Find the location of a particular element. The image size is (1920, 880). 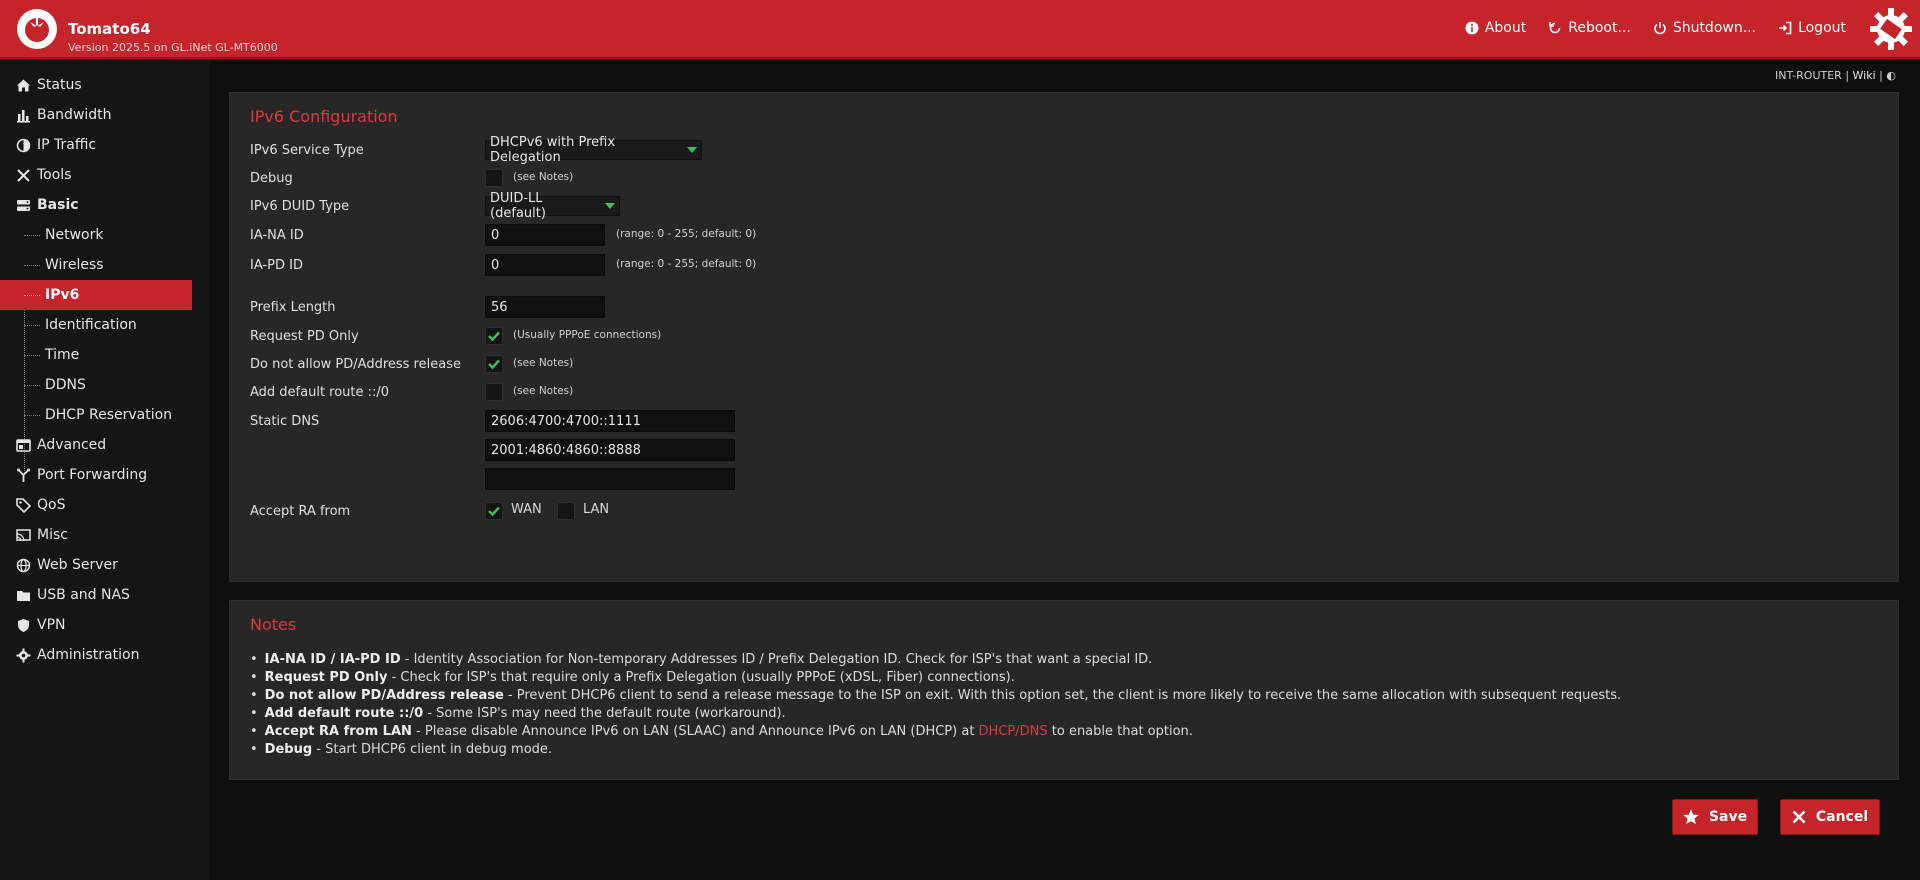

sidebar-subitem-dhcp-reservation: DHCP Reservation is located at coordinates (105, 415).